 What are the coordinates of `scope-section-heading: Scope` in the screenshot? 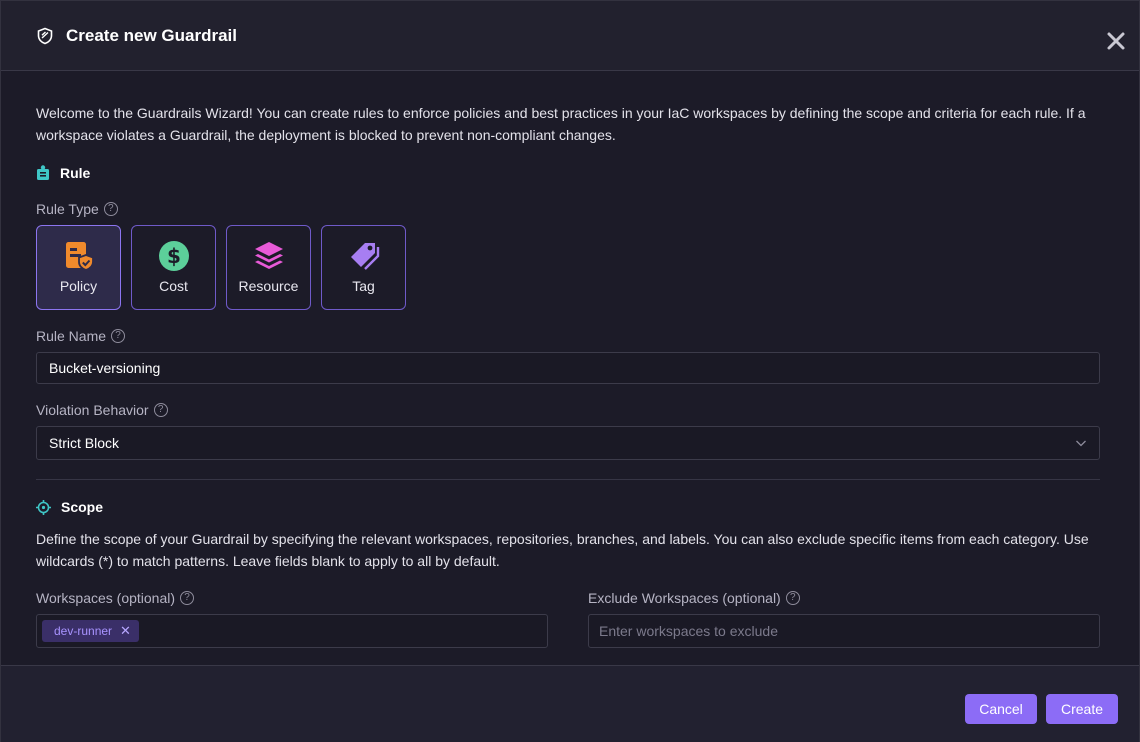 It's located at (69, 507).